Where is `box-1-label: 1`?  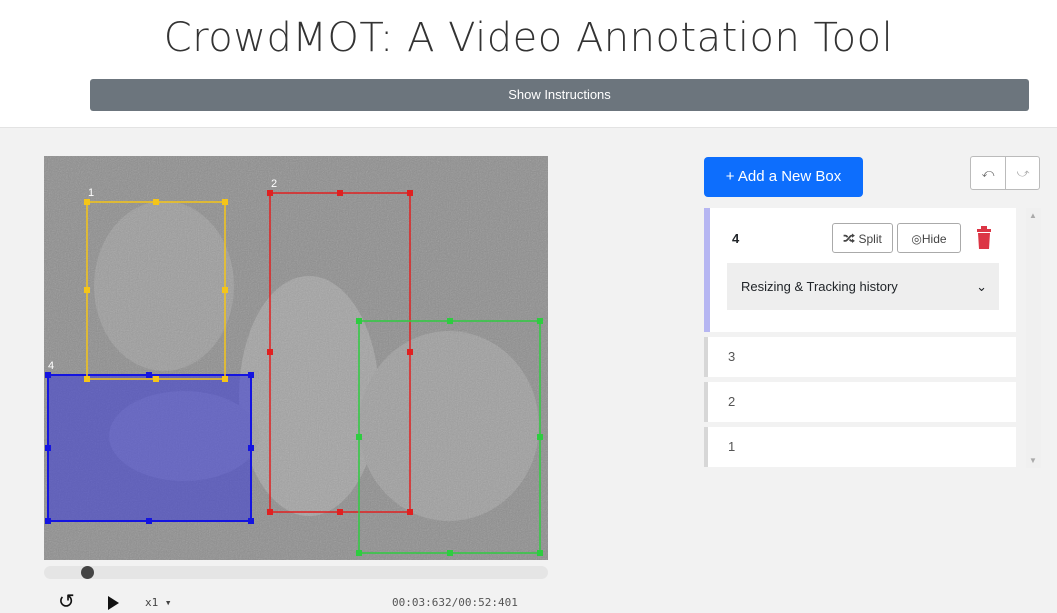
box-1-label: 1 is located at coordinates (91, 193).